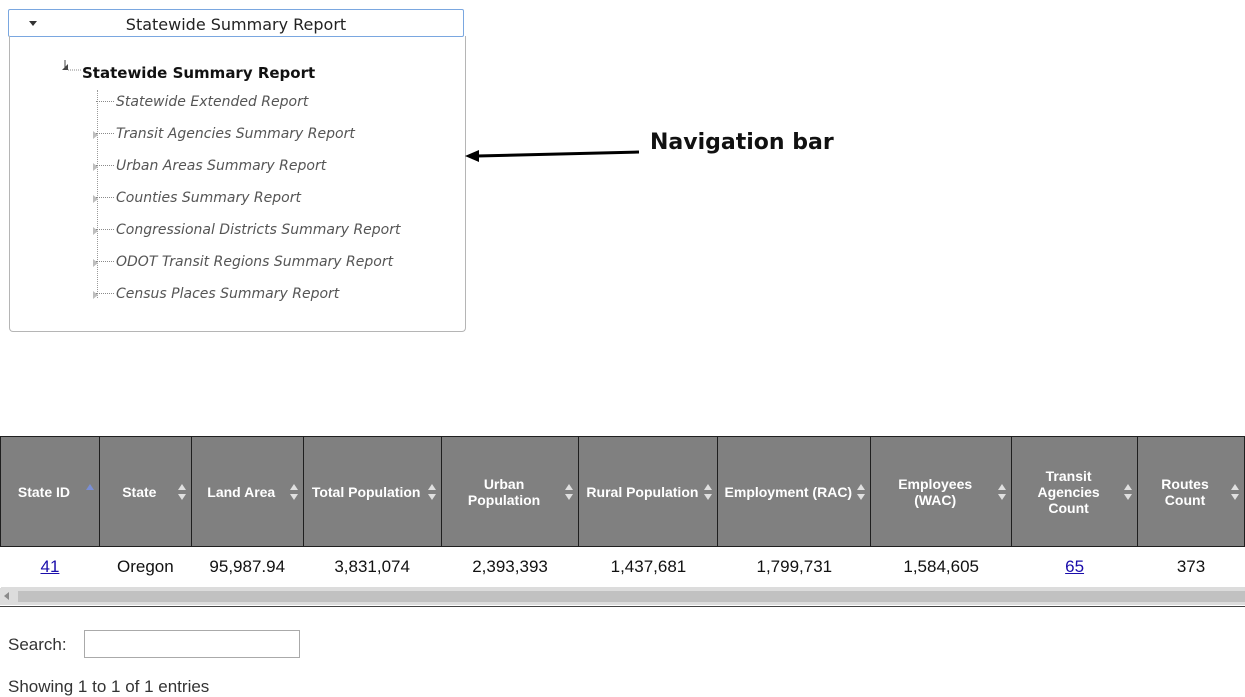 The height and width of the screenshot is (697, 1245). What do you see at coordinates (192, 644) in the screenshot?
I see `search-input` at bounding box center [192, 644].